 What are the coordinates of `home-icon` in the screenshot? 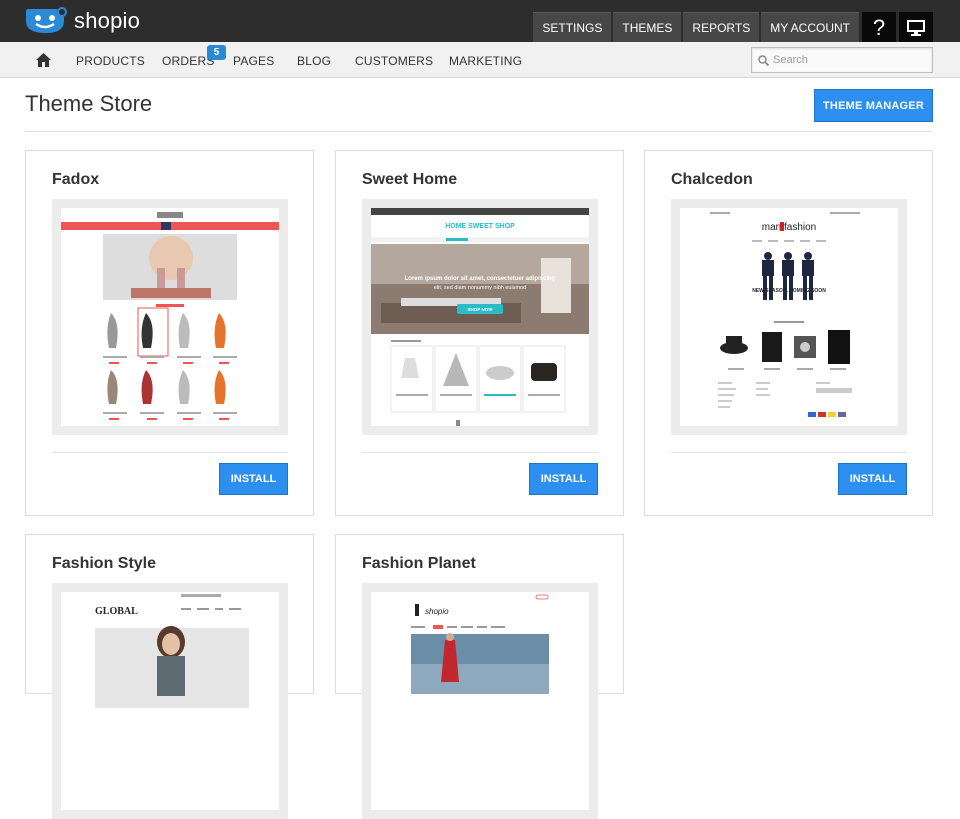 It's located at (43, 60).